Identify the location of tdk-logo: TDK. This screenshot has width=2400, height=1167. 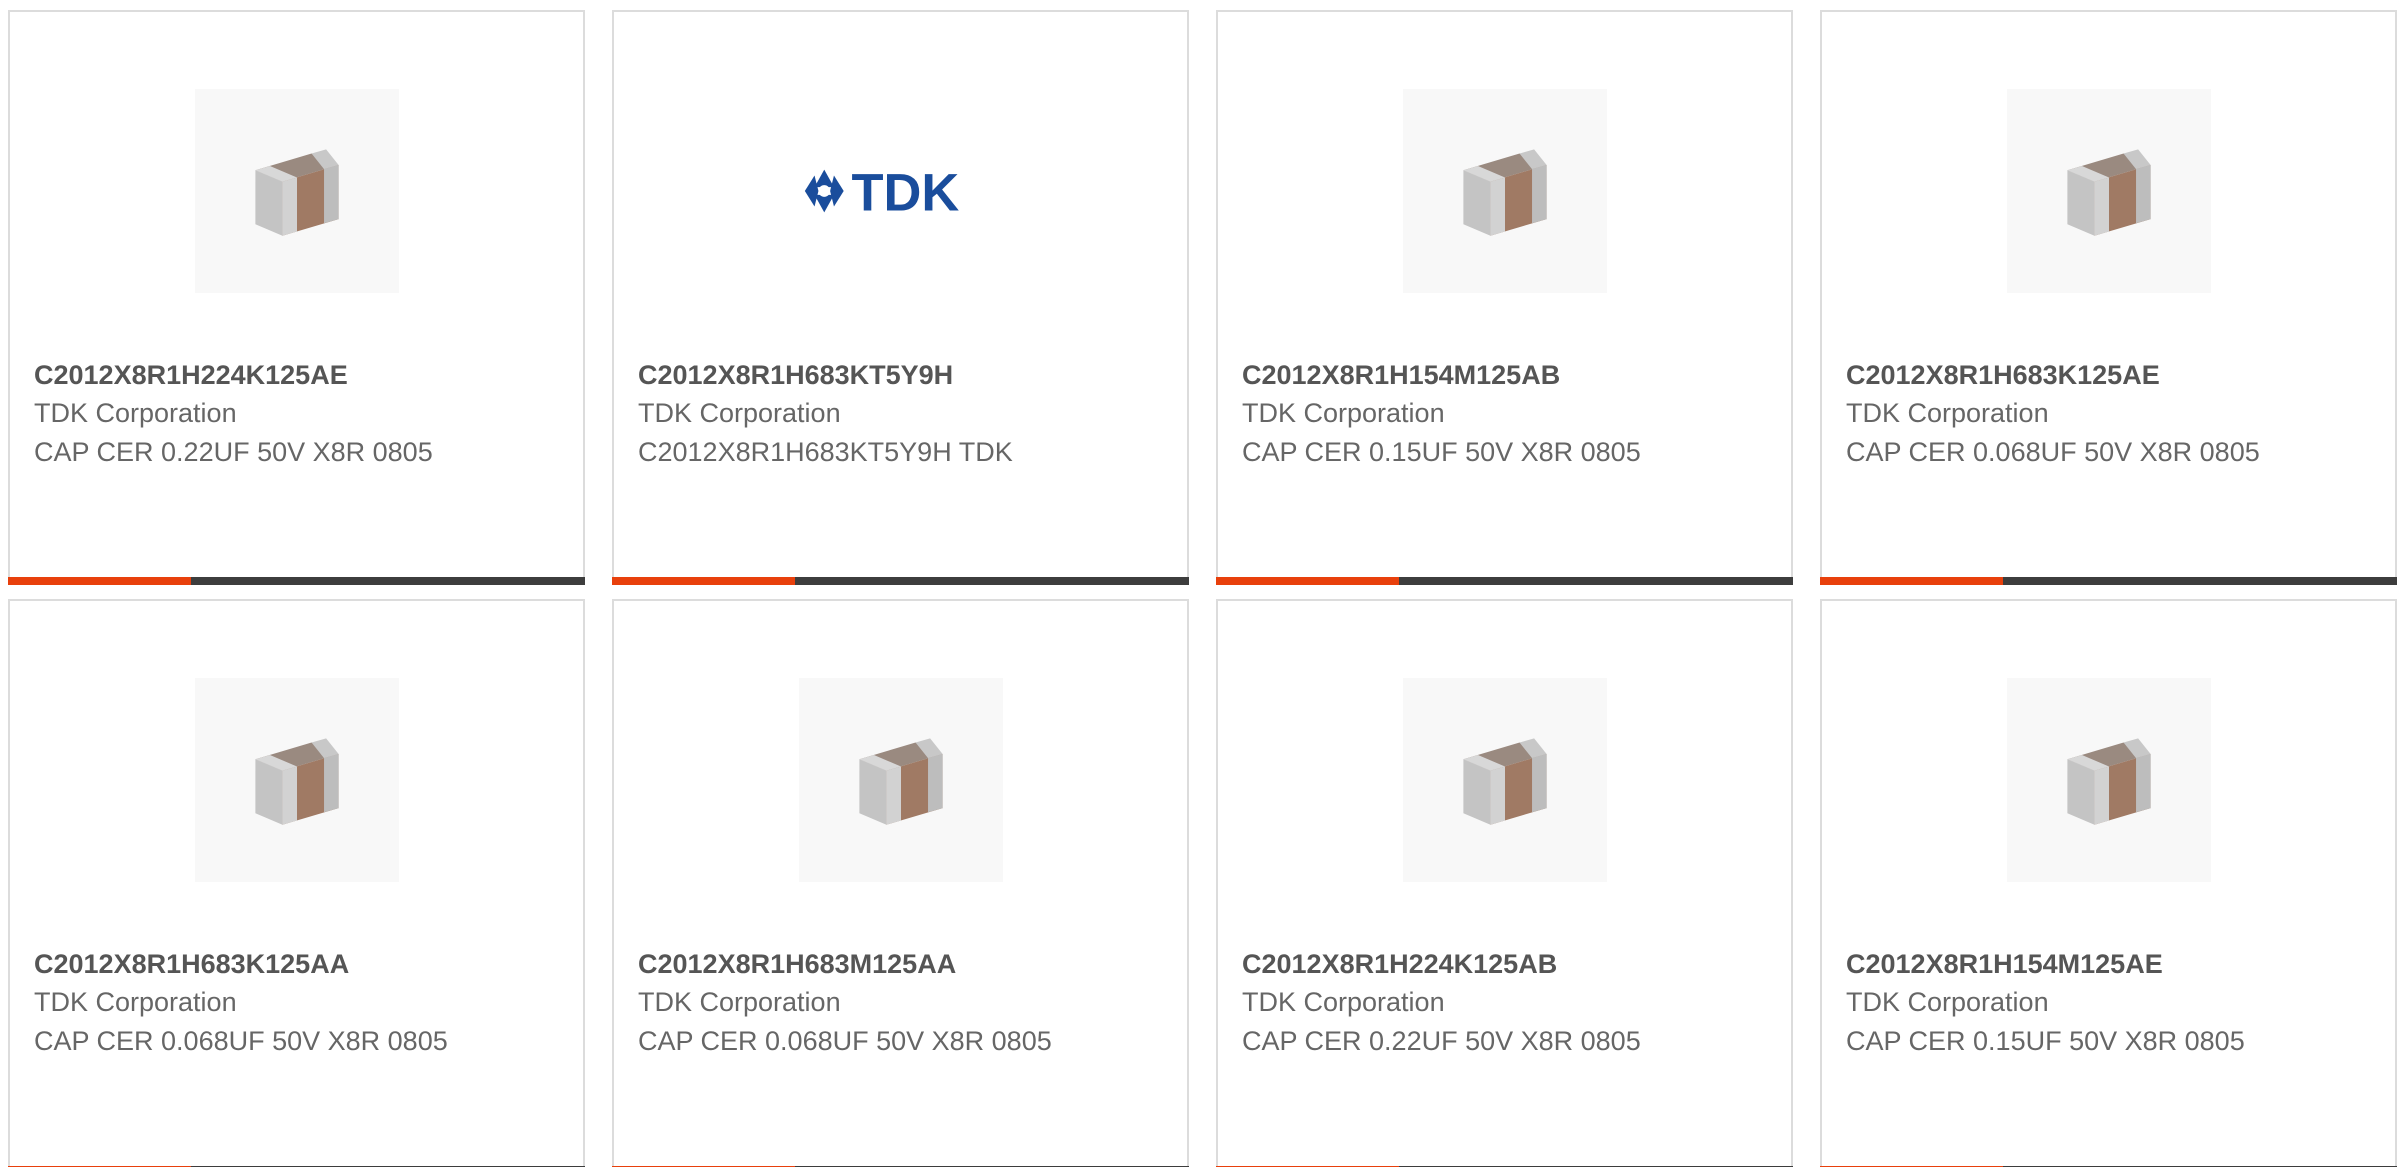
(881, 192).